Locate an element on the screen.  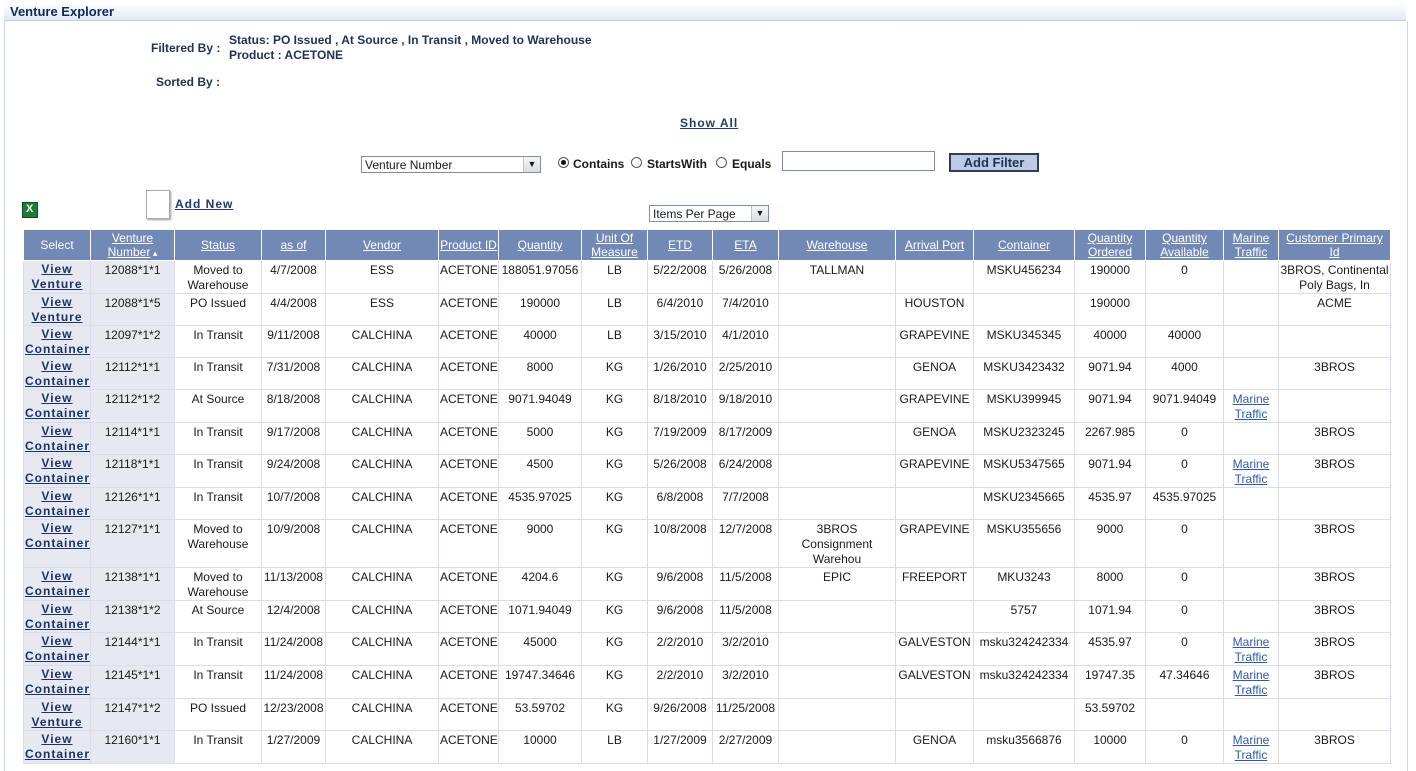
new-document-icon is located at coordinates (158, 204).